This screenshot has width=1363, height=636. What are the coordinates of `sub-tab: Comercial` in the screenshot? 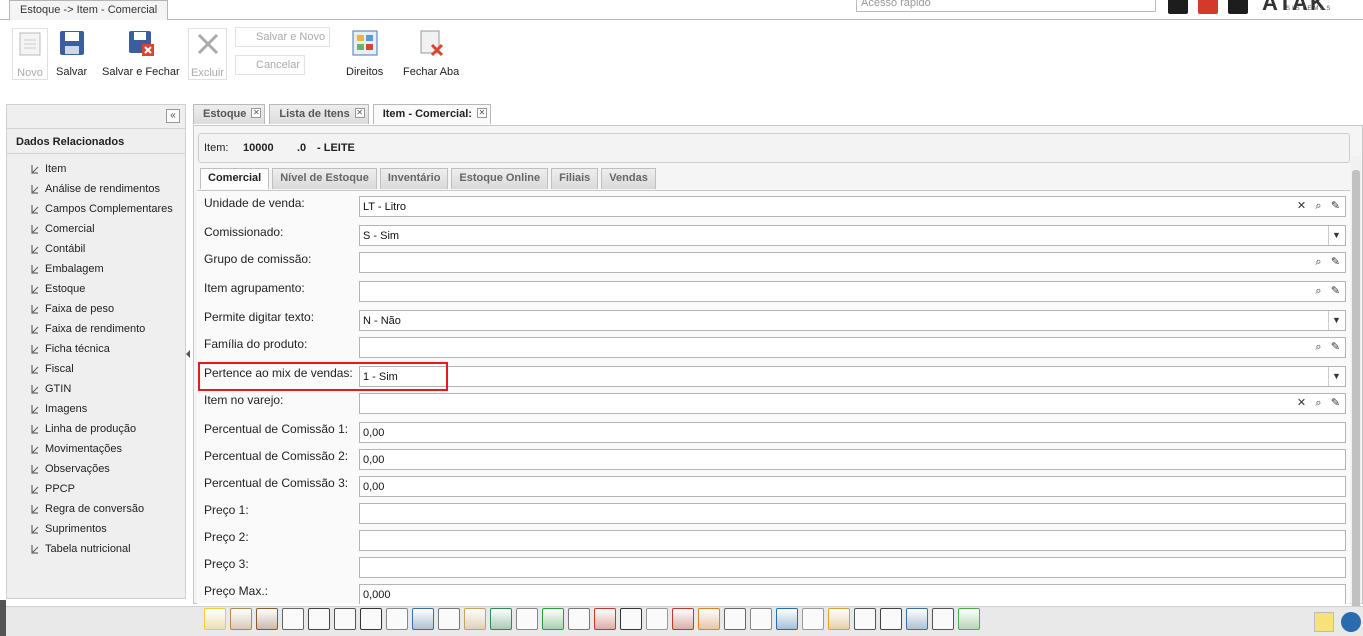 It's located at (235, 178).